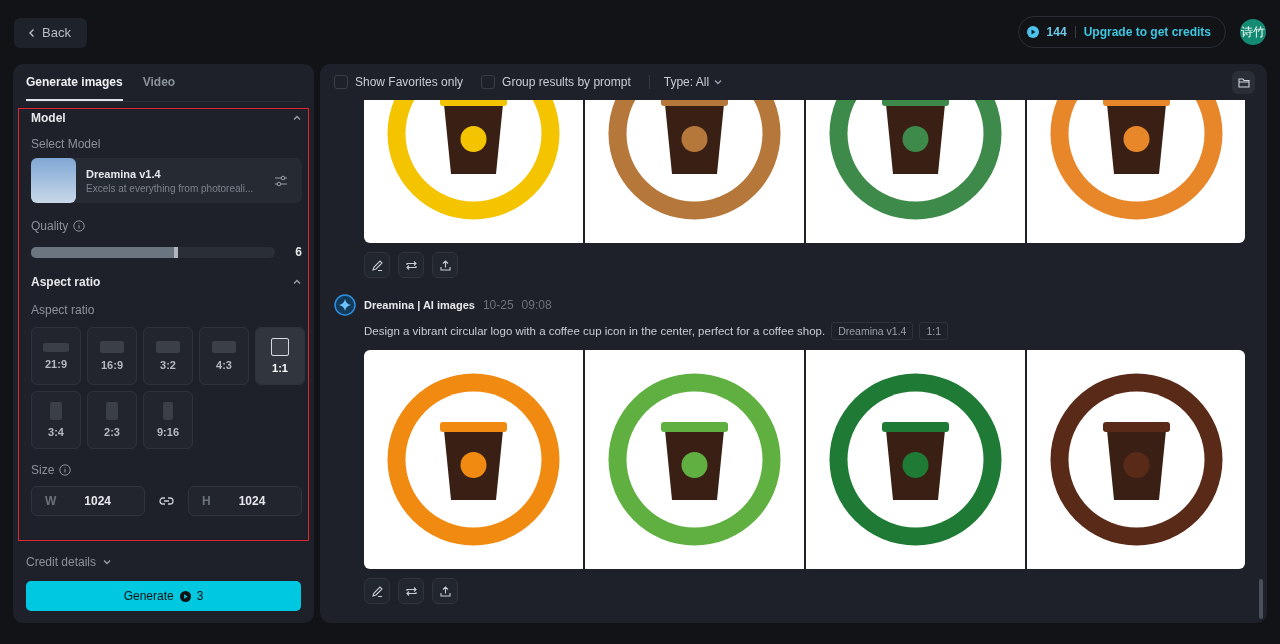 The height and width of the screenshot is (644, 1280). I want to click on scrollbar, so click(1261, 599).